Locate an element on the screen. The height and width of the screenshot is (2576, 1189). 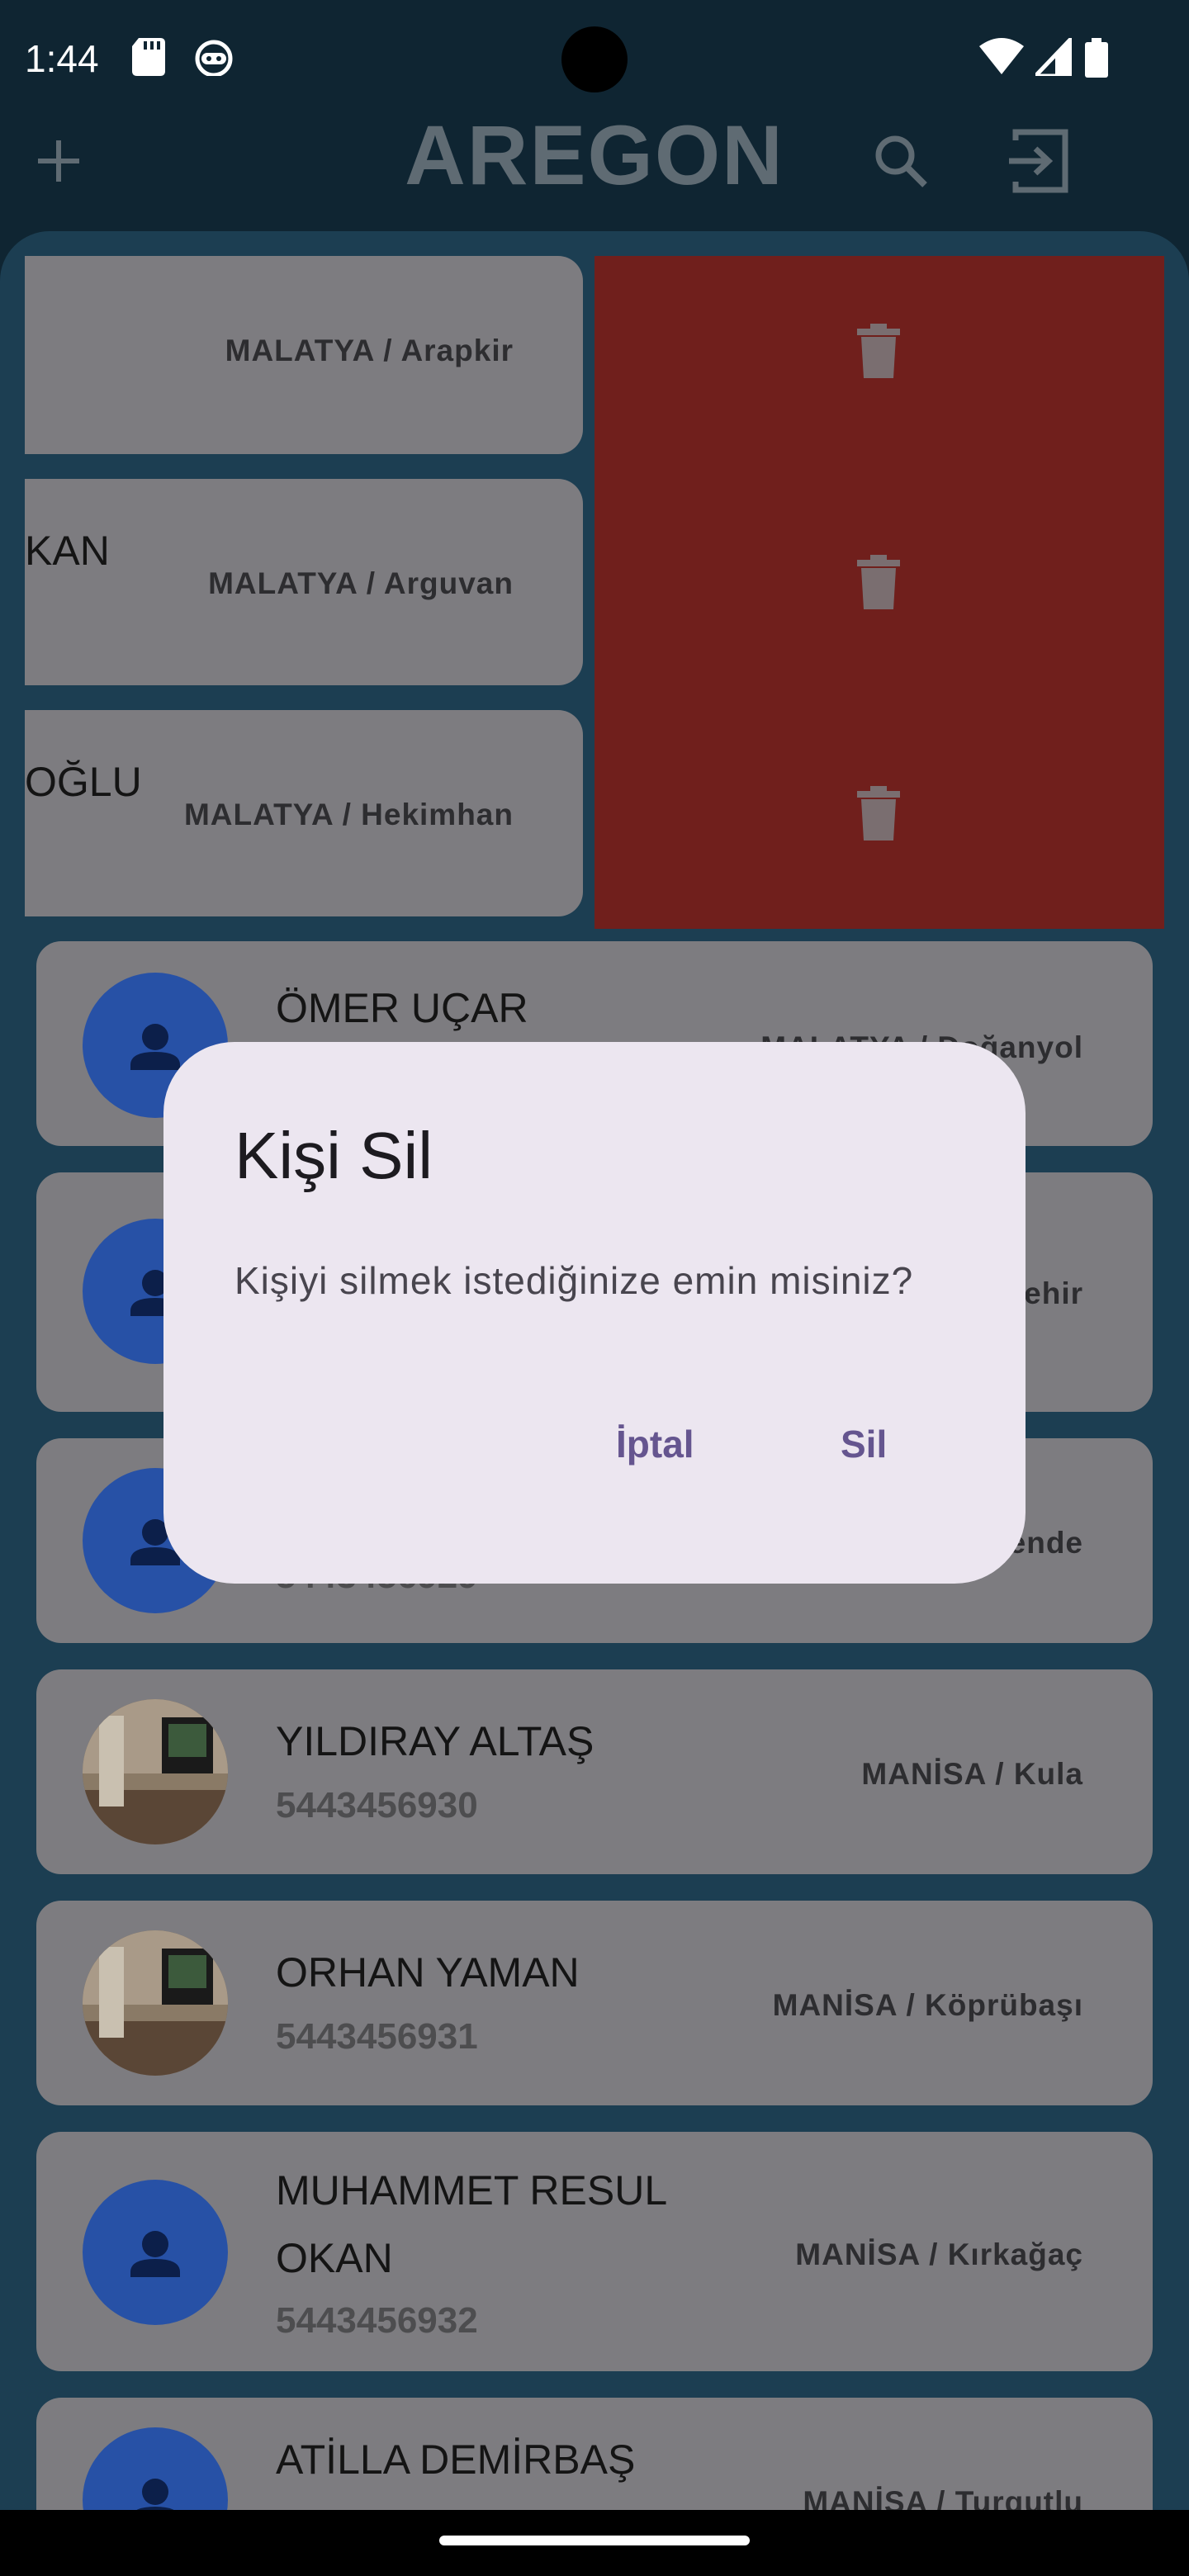
contact-name: ÖMER UÇAR is located at coordinates (402, 1008).